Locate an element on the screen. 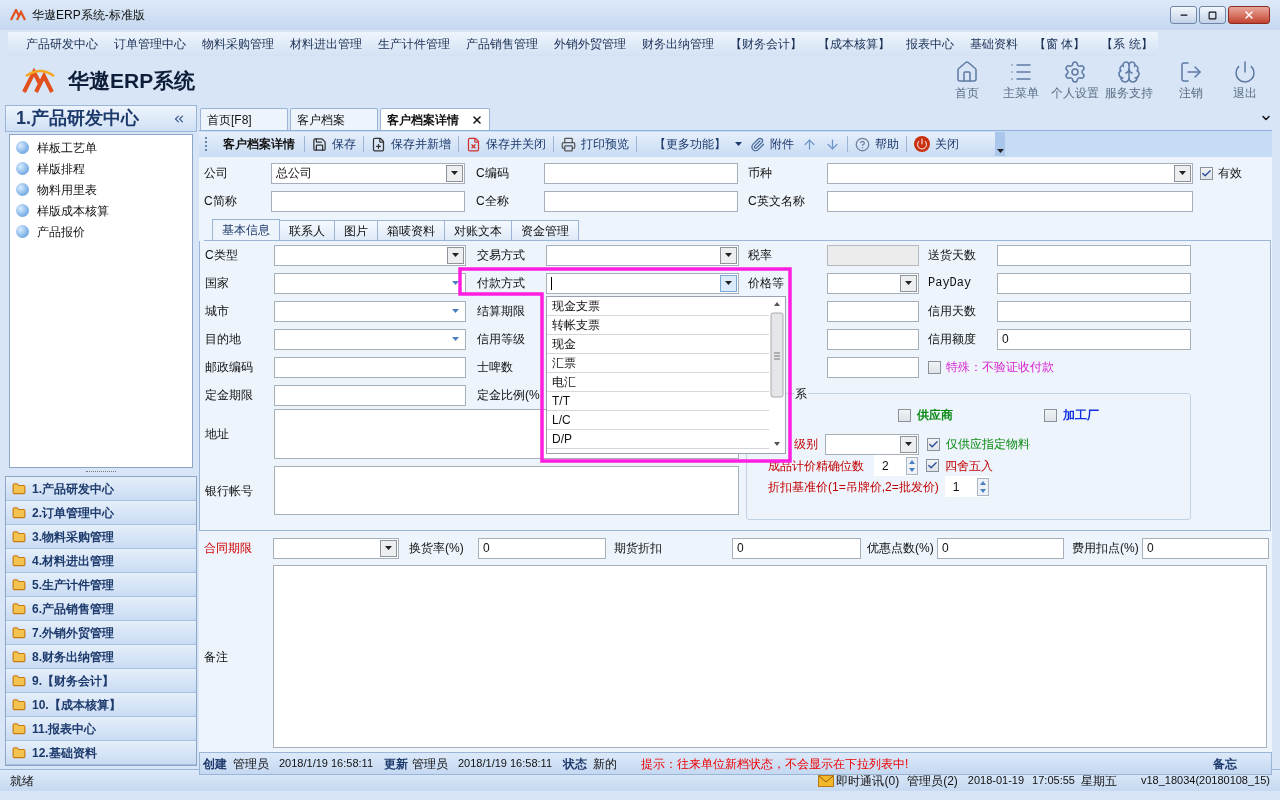  sidebar-item: 样板工艺单 is located at coordinates (101, 147).